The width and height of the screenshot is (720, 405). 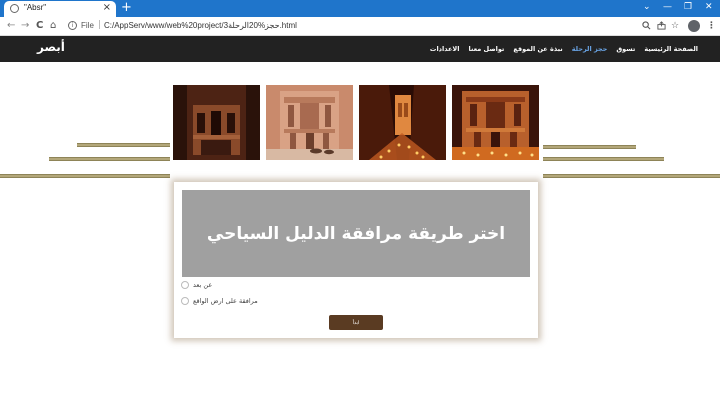 I want to click on option-remote: عن بعد, so click(x=196, y=284).